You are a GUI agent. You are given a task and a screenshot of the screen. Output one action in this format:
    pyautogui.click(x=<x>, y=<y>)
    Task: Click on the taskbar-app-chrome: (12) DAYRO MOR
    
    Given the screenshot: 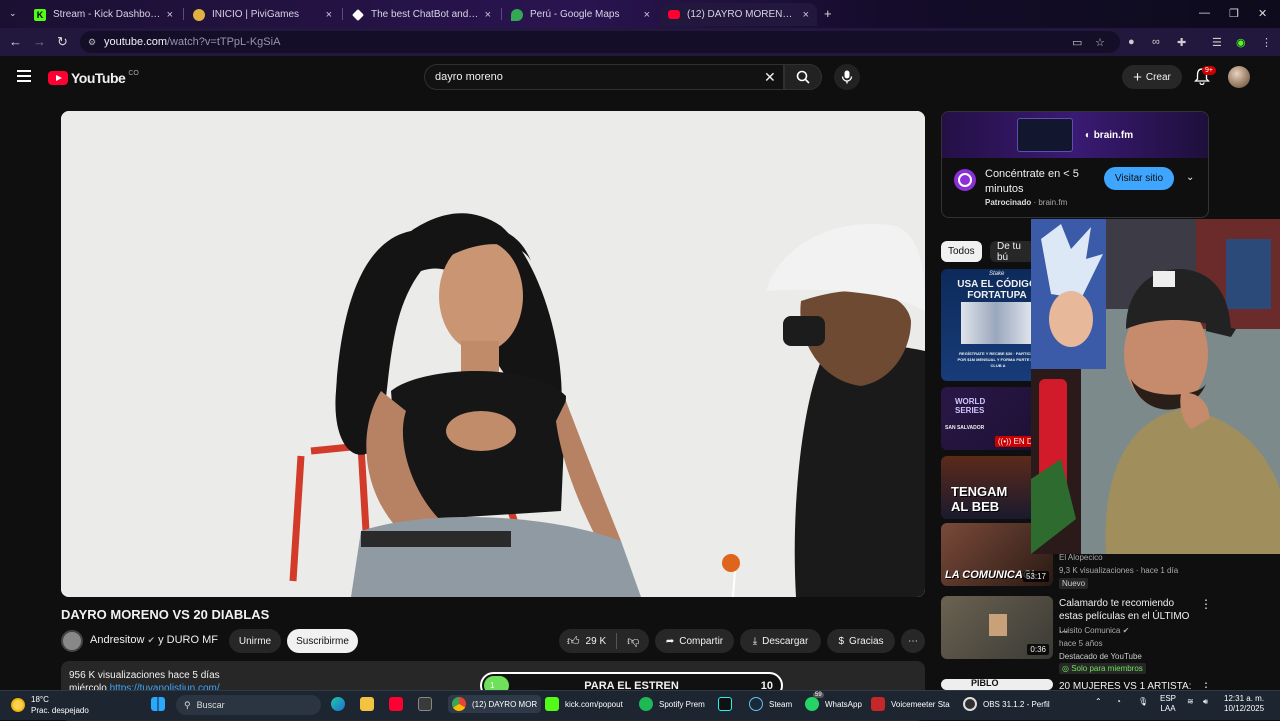 What is the action you would take?
    pyautogui.click(x=495, y=704)
    